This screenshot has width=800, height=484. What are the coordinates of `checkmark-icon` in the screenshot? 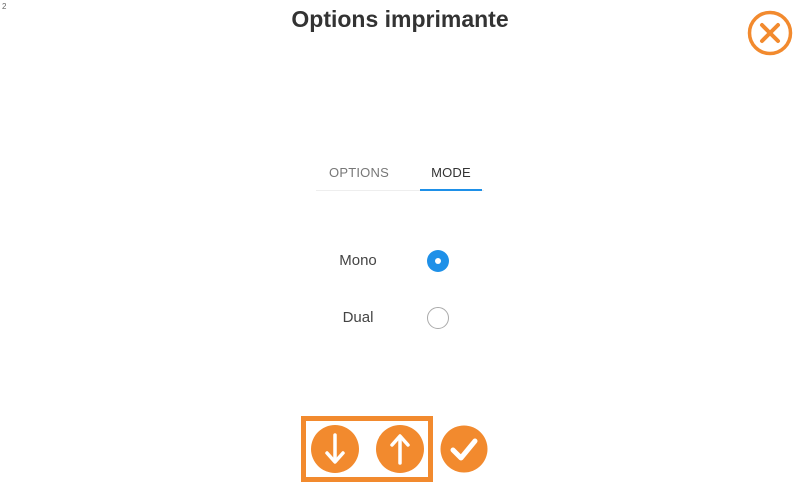 It's located at (464, 449).